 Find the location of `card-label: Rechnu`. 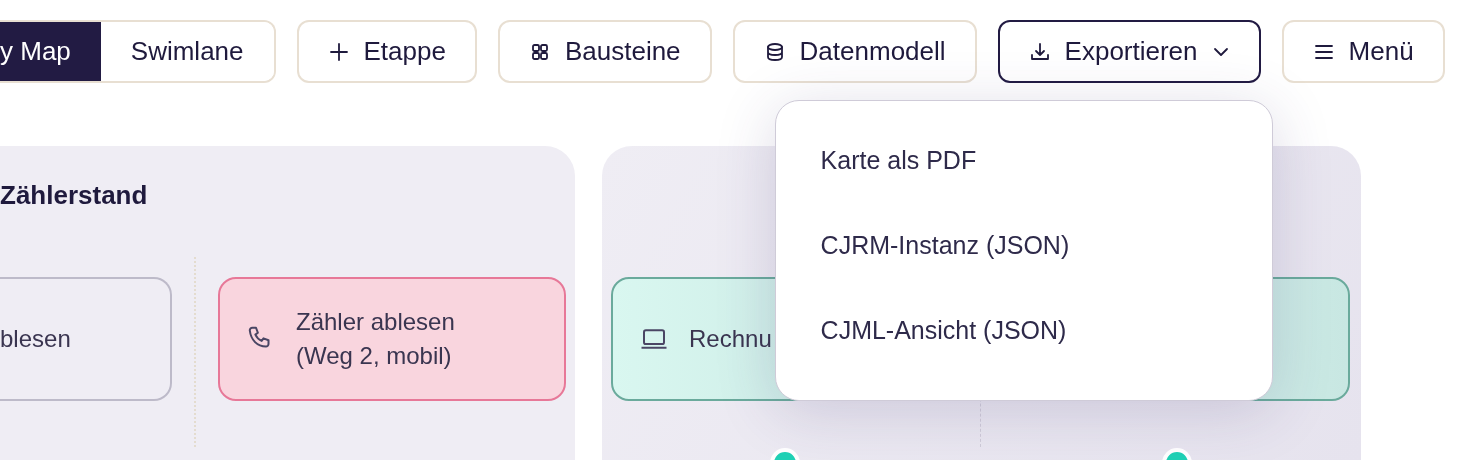

card-label: Rechnu is located at coordinates (730, 339).